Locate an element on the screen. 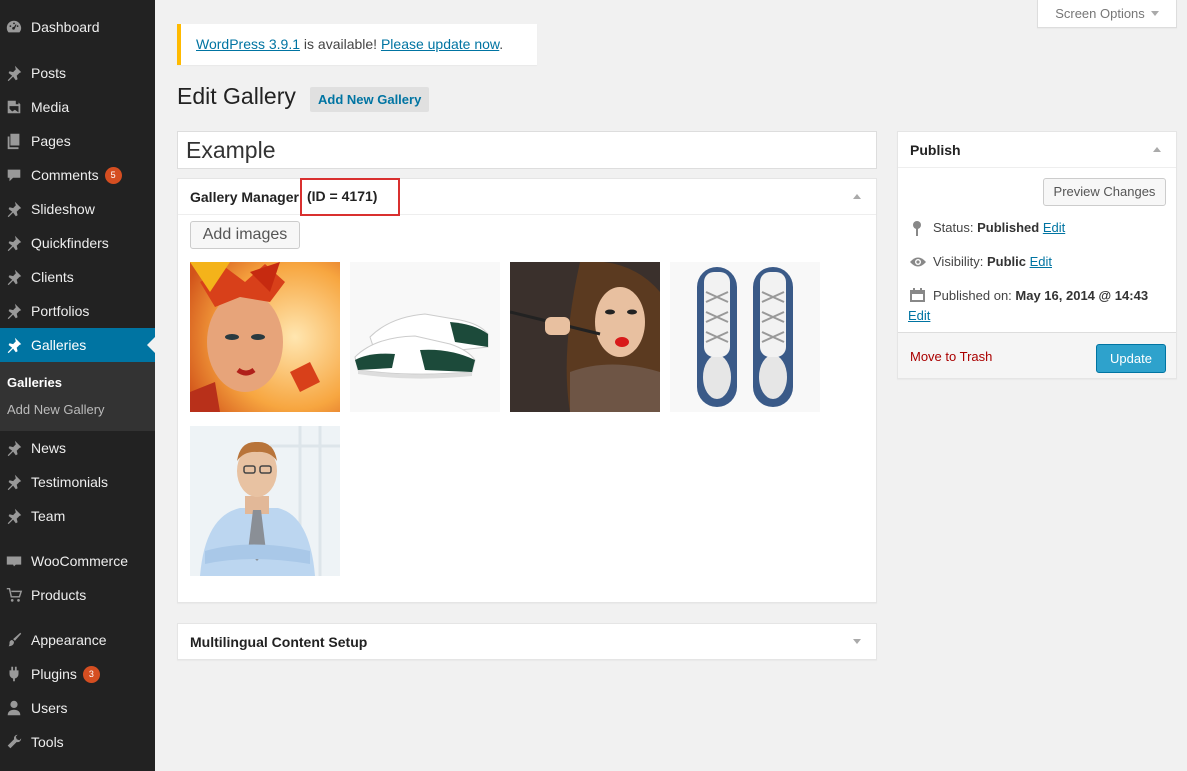 This screenshot has height=771, width=1187. published-on-edit-link: Edit is located at coordinates (919, 315).